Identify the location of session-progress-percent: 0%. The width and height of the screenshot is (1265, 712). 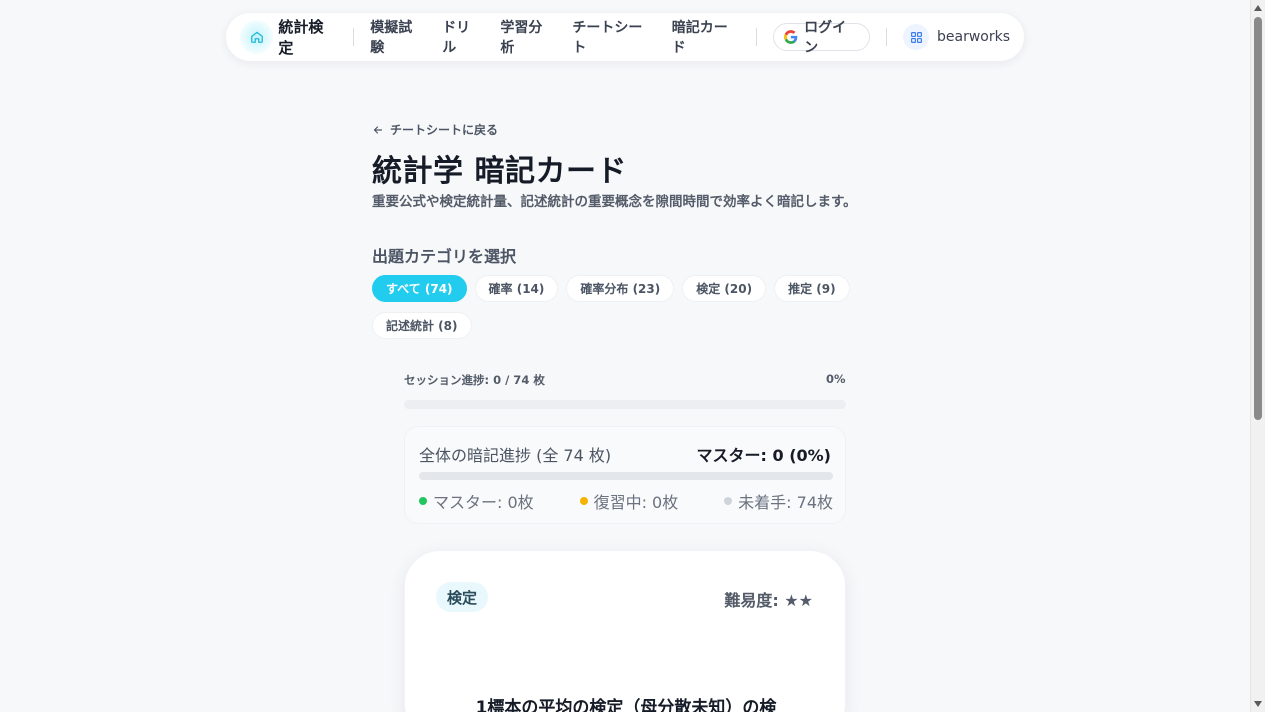
(836, 379).